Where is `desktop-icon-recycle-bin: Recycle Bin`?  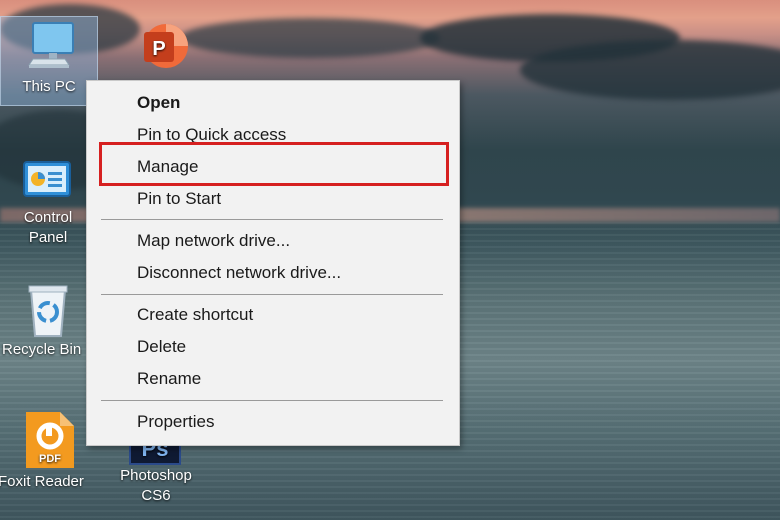 desktop-icon-recycle-bin: Recycle Bin is located at coordinates (49, 321).